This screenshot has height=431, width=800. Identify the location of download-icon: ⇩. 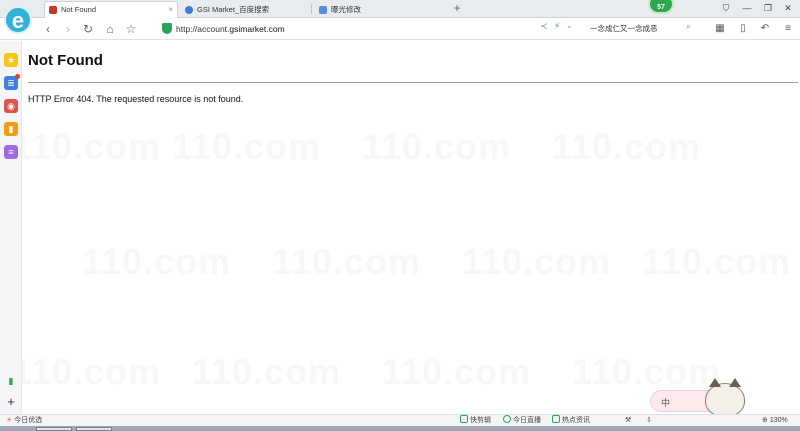
(649, 420).